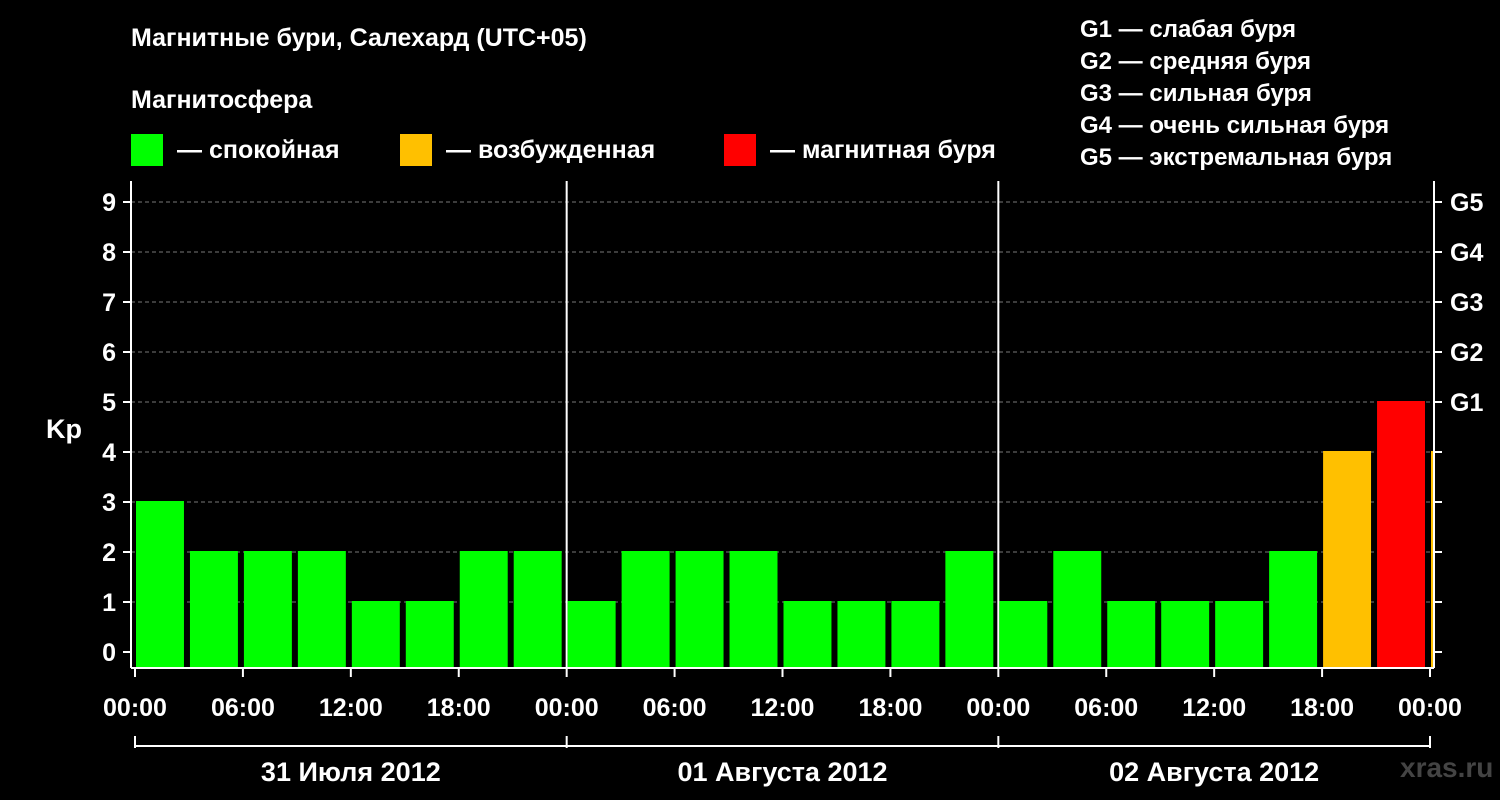 Image resolution: width=1500 pixels, height=800 pixels. Describe the element at coordinates (1447, 767) in the screenshot. I see `watermark: xras.ru` at that location.